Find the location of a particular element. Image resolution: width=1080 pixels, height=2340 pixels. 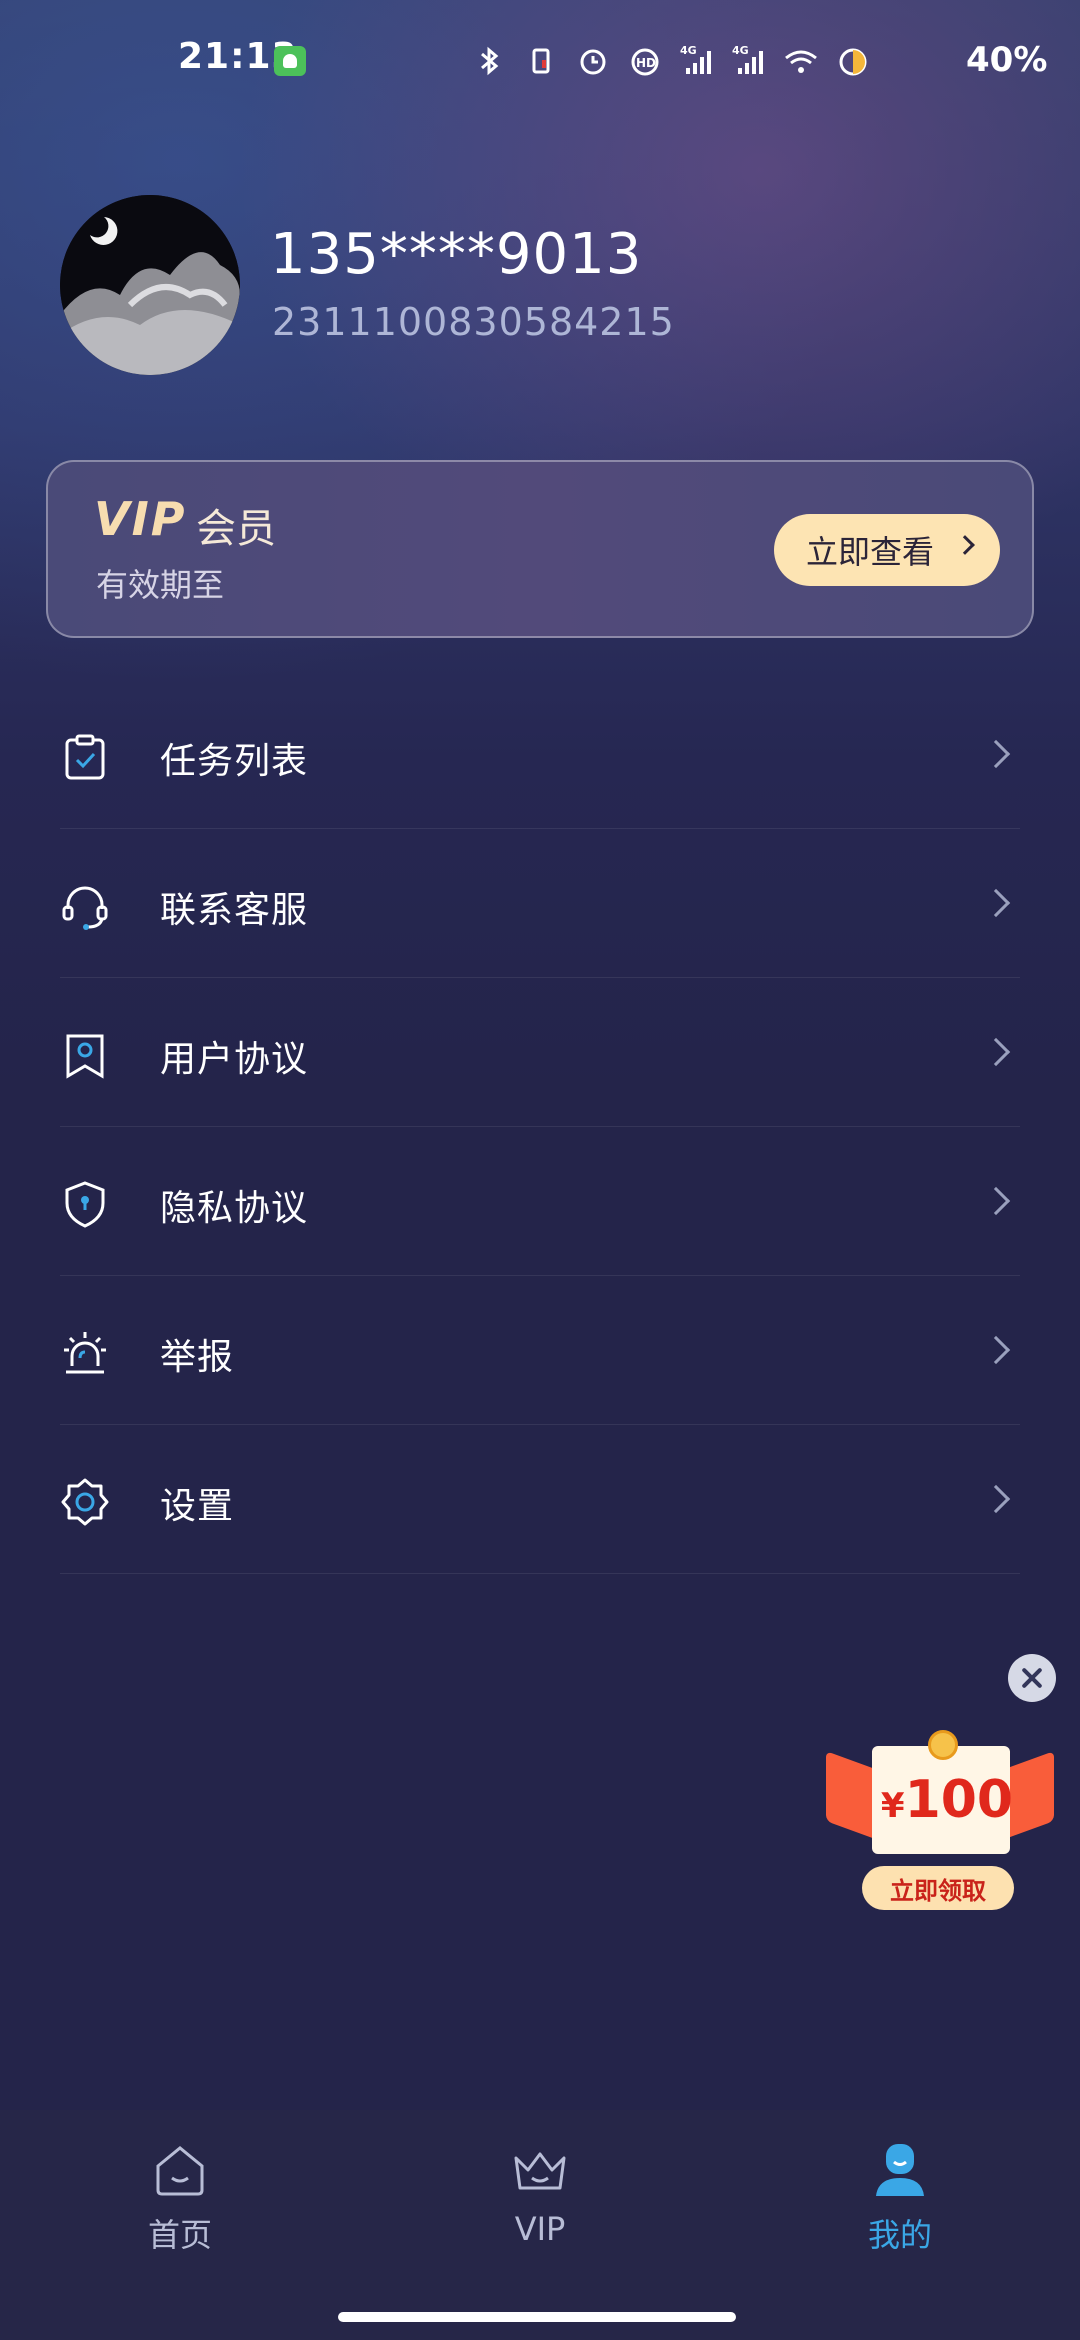

svg-text: HD is located at coordinates (646, 63).